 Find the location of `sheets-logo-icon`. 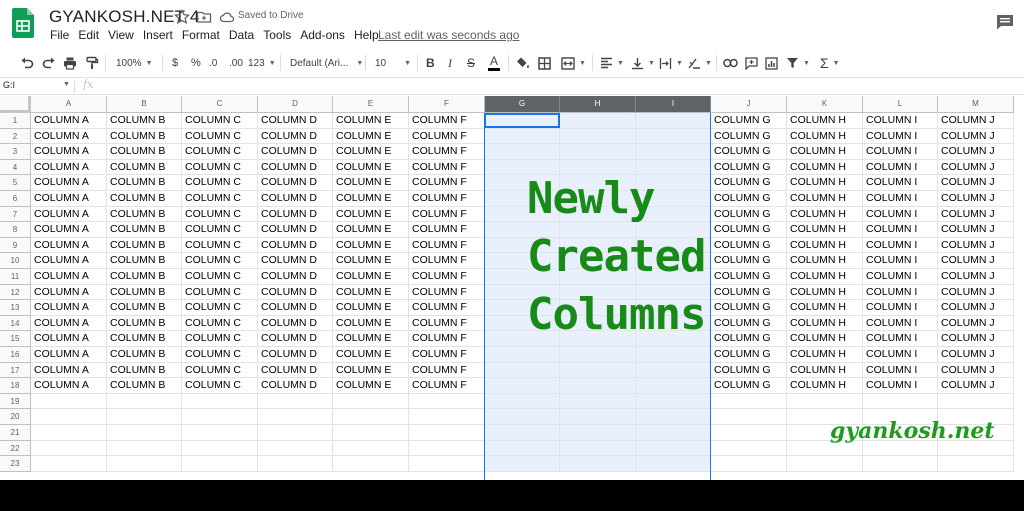

sheets-logo-icon is located at coordinates (23, 23).